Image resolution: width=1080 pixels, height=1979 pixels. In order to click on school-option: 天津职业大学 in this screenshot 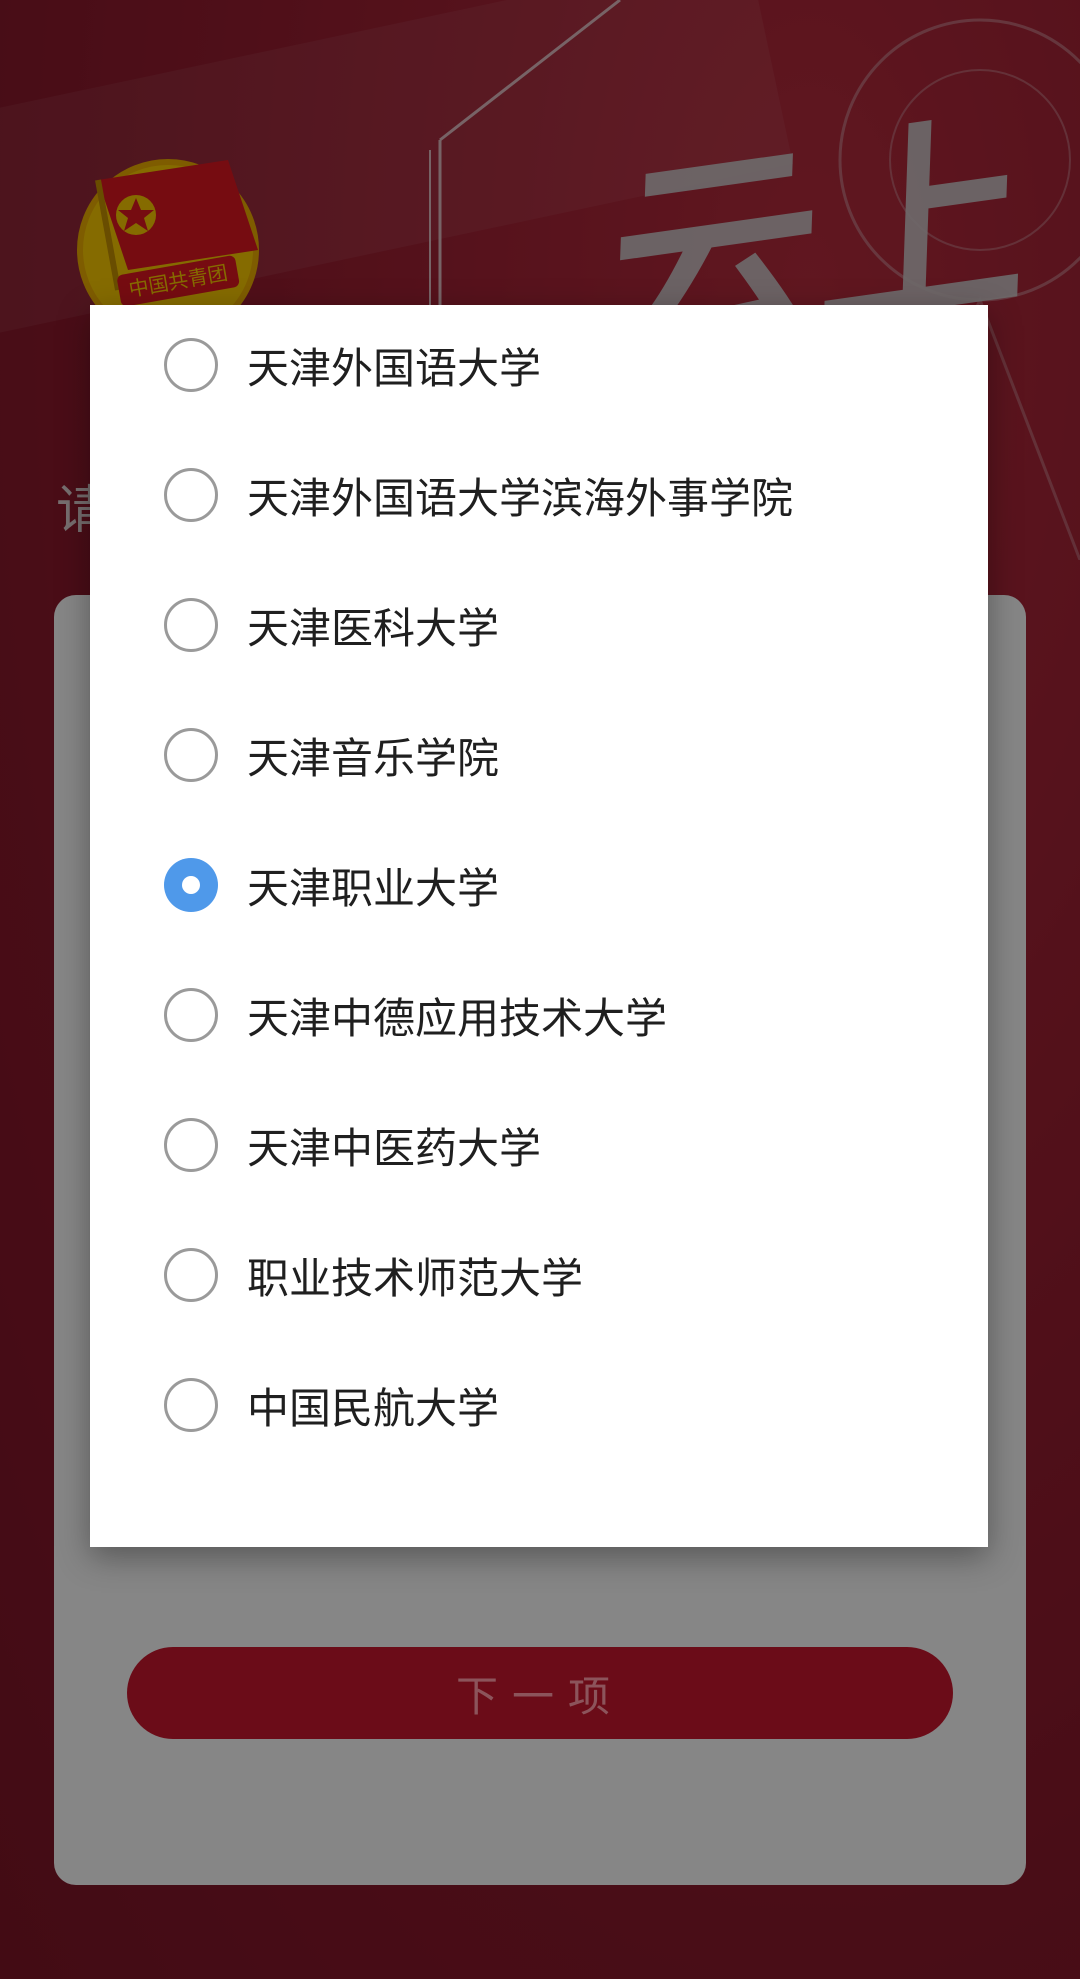, I will do `click(539, 885)`.